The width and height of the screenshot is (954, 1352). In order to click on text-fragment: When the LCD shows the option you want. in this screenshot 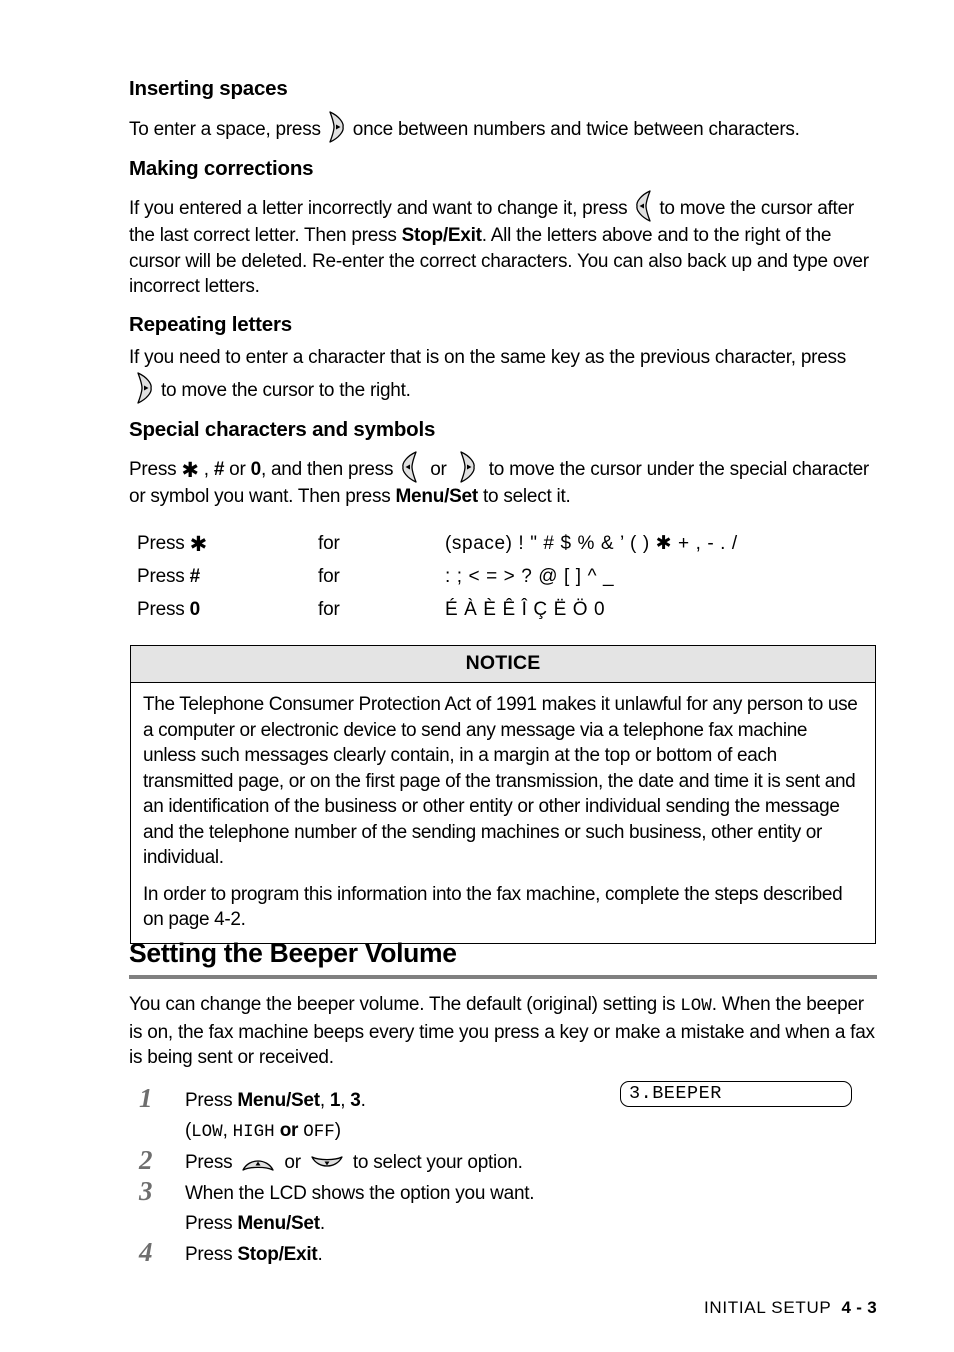, I will do `click(360, 1193)`.